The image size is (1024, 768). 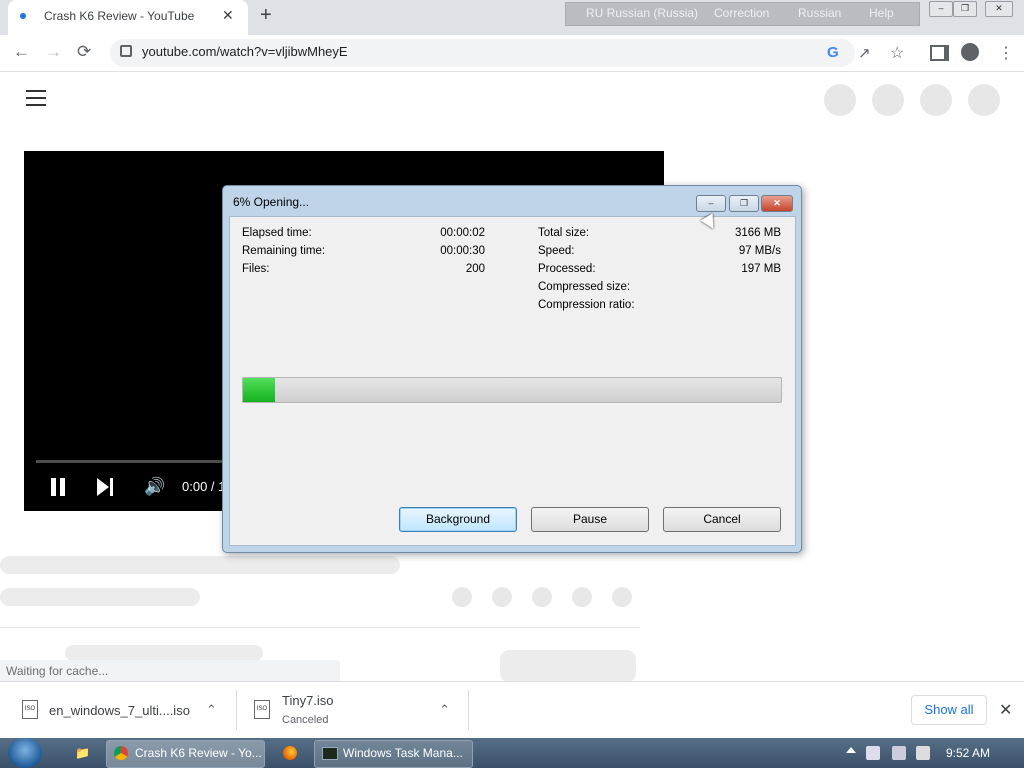 What do you see at coordinates (330, 753) in the screenshot?
I see `taskmgr-icon` at bounding box center [330, 753].